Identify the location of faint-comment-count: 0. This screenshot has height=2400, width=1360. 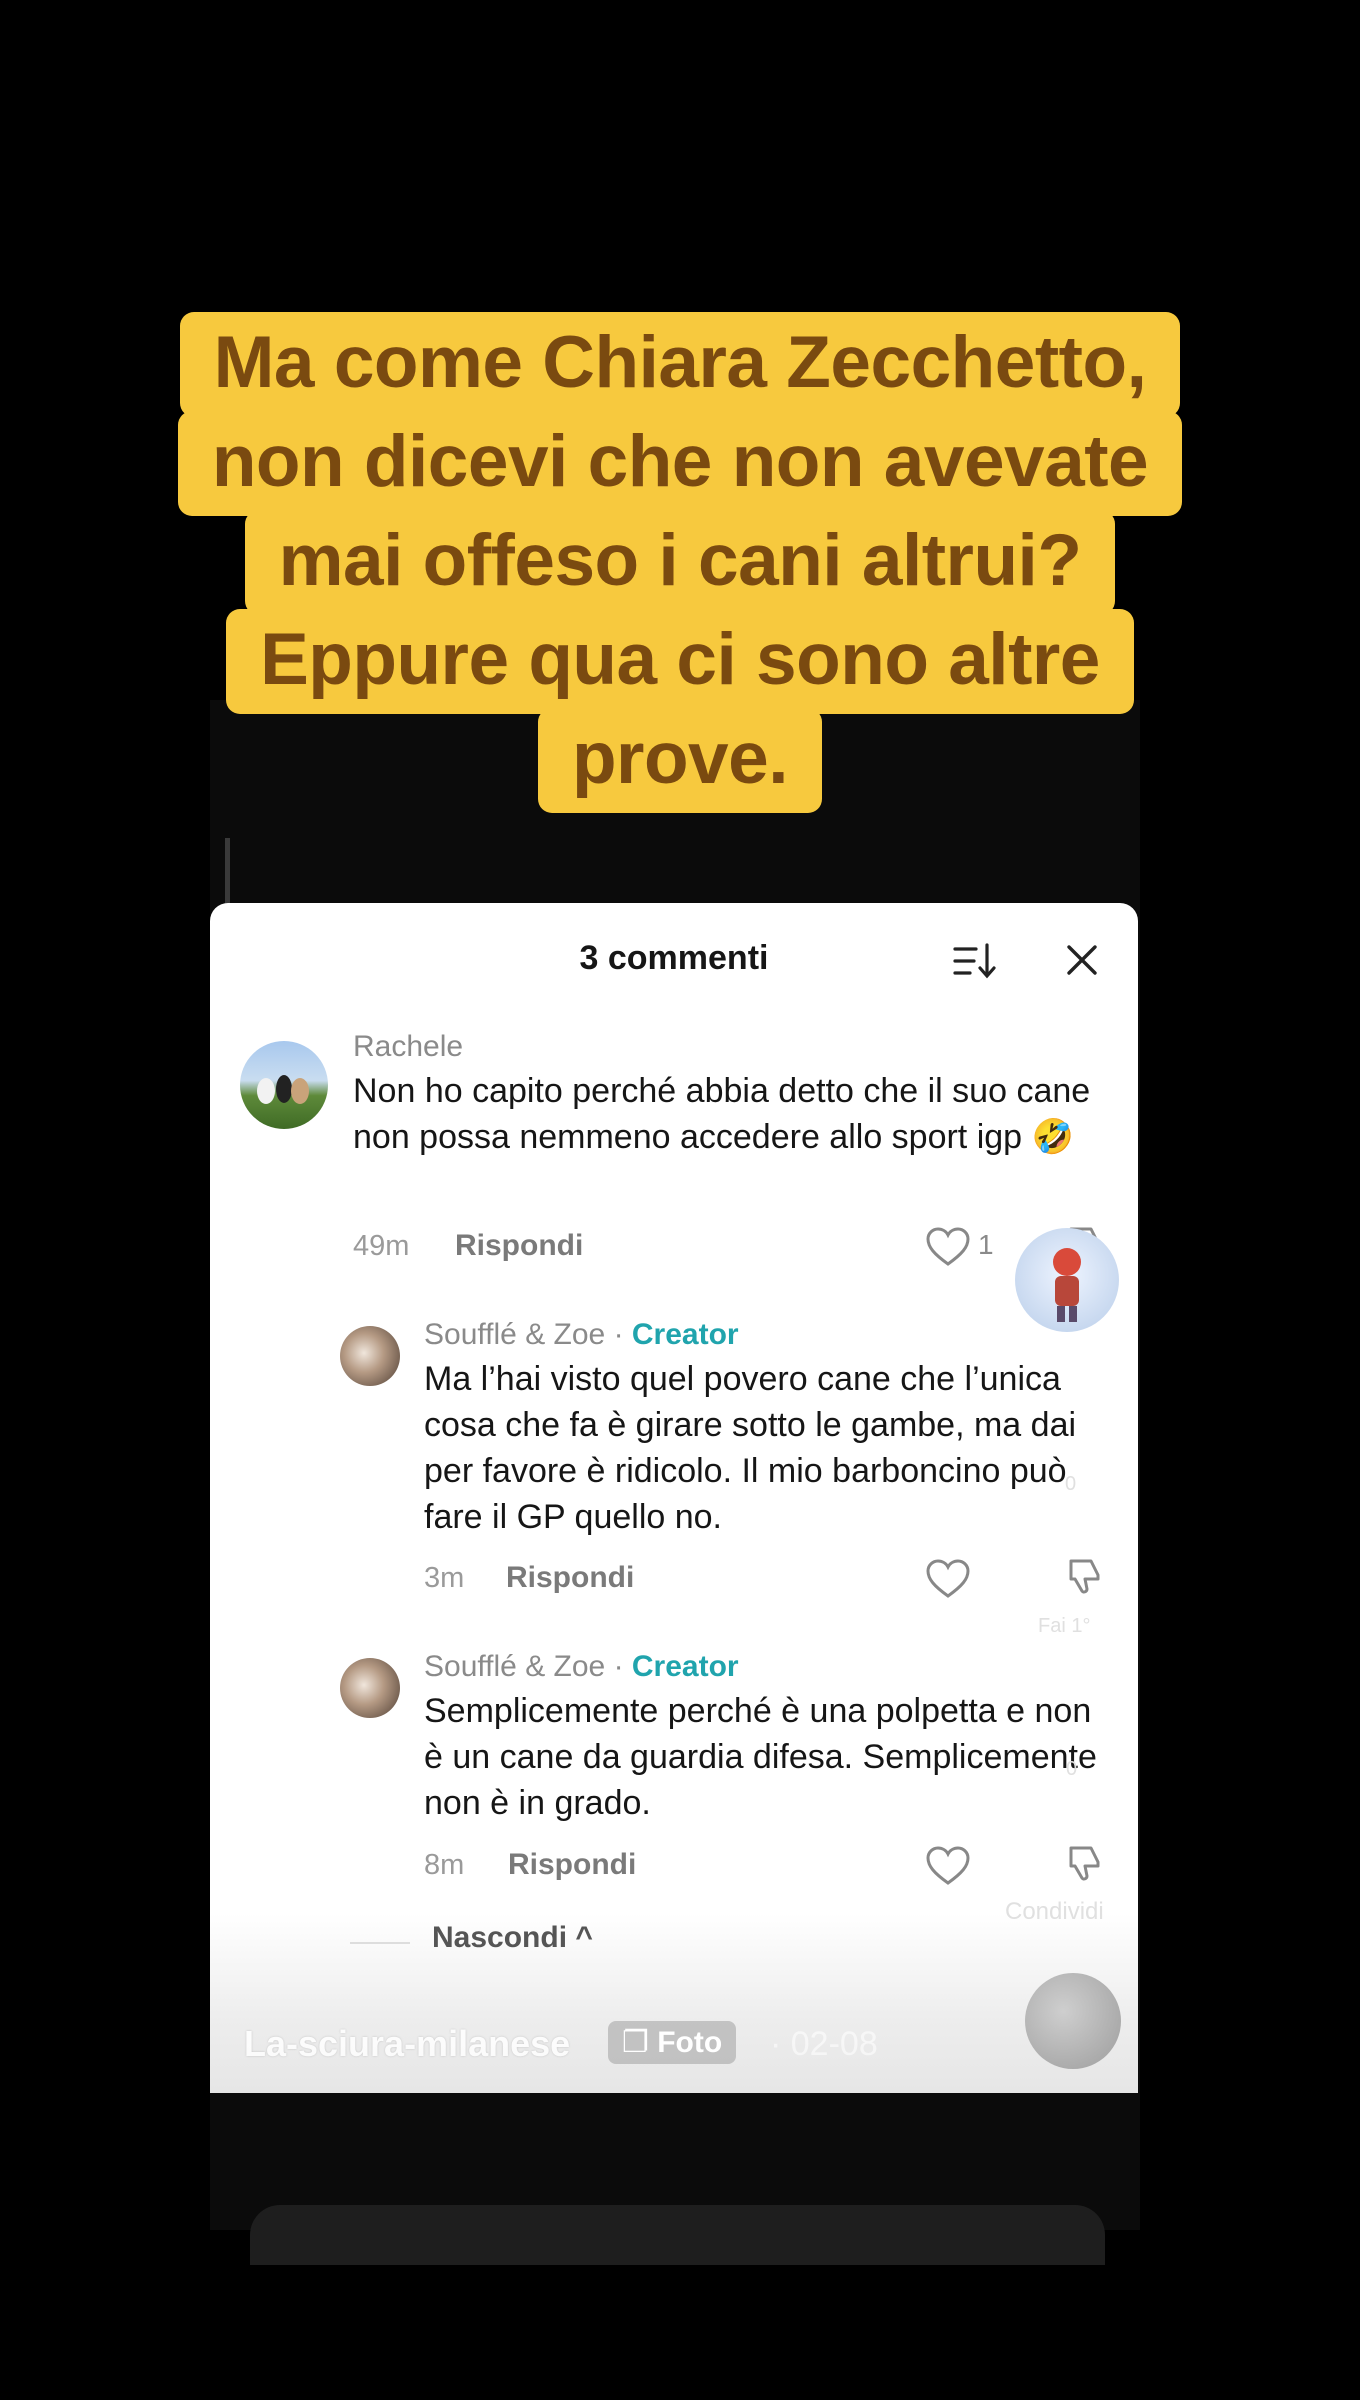
(1072, 1769).